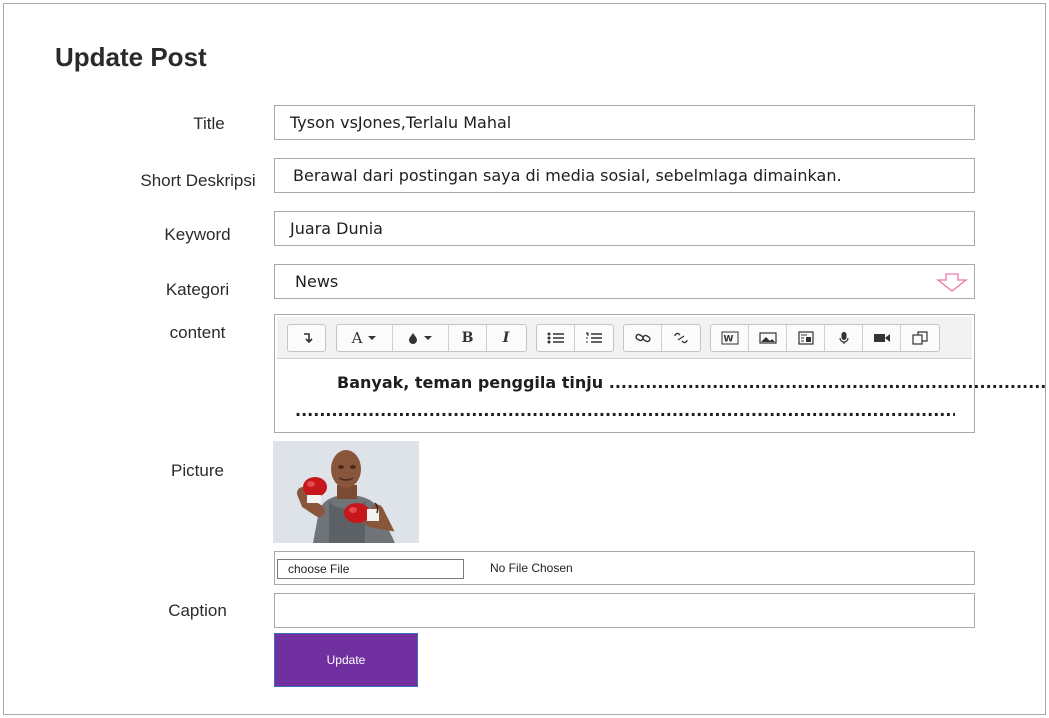 Image resolution: width=1049 pixels, height=718 pixels. I want to click on toolbar-group-undo, so click(306, 338).